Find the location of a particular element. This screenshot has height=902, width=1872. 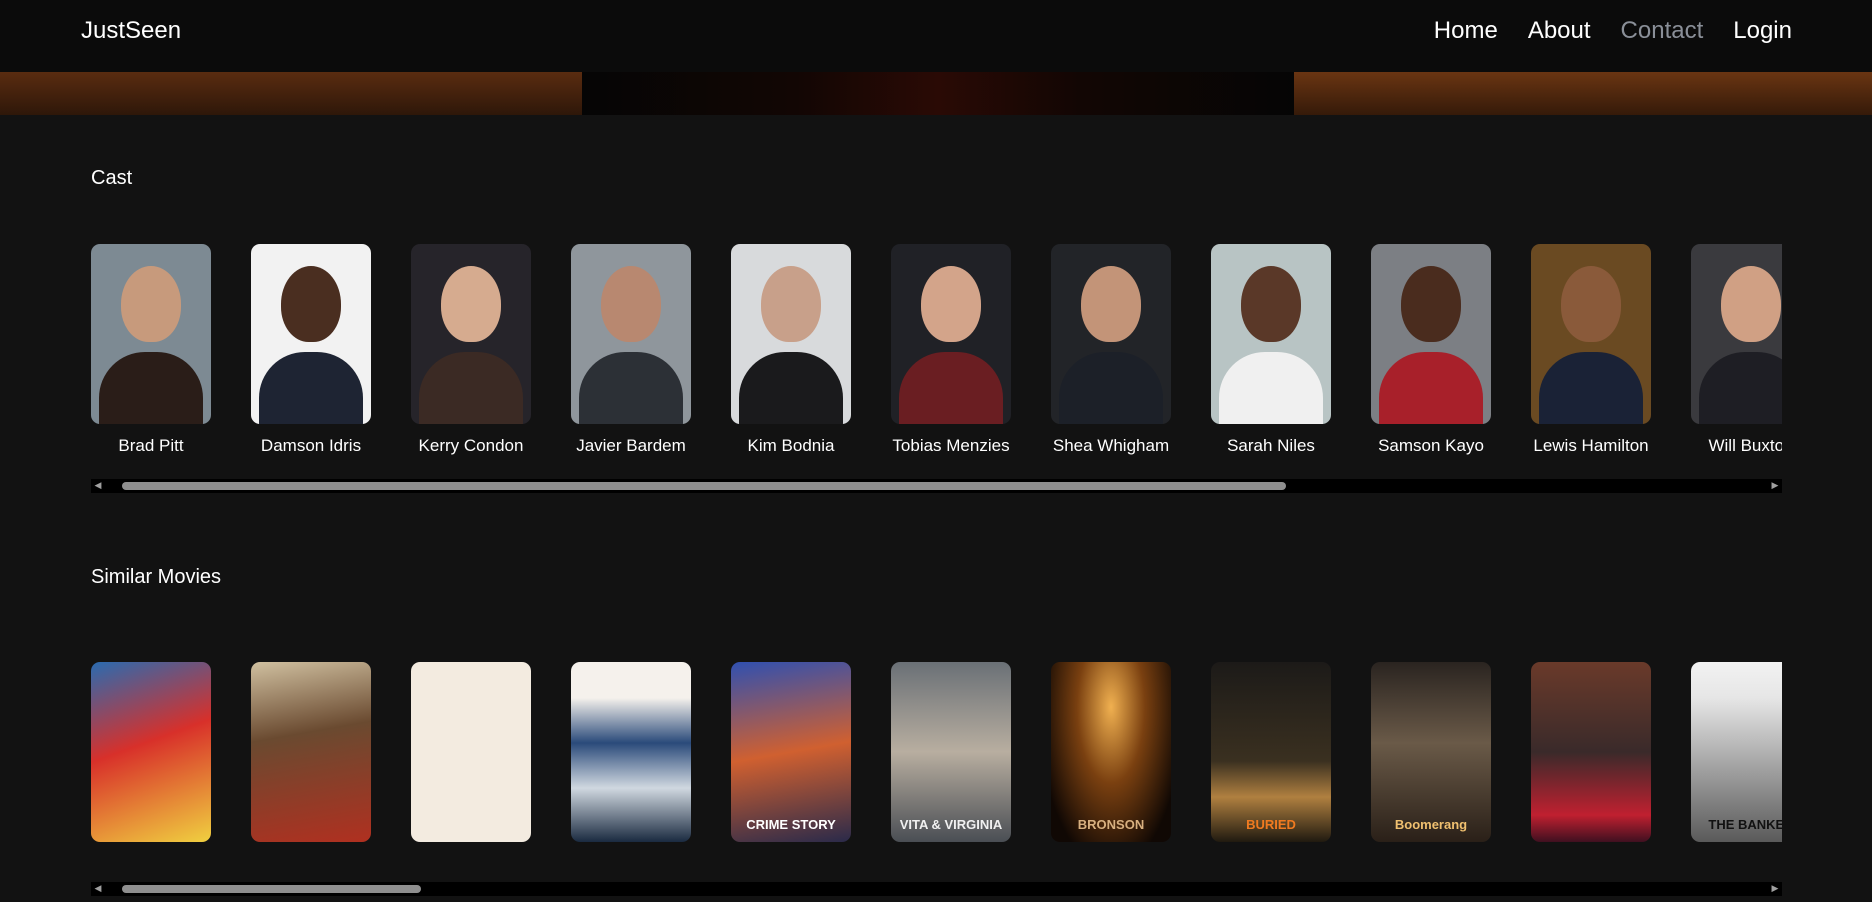

cast-name: Will Buxton is located at coordinates (1745, 445).